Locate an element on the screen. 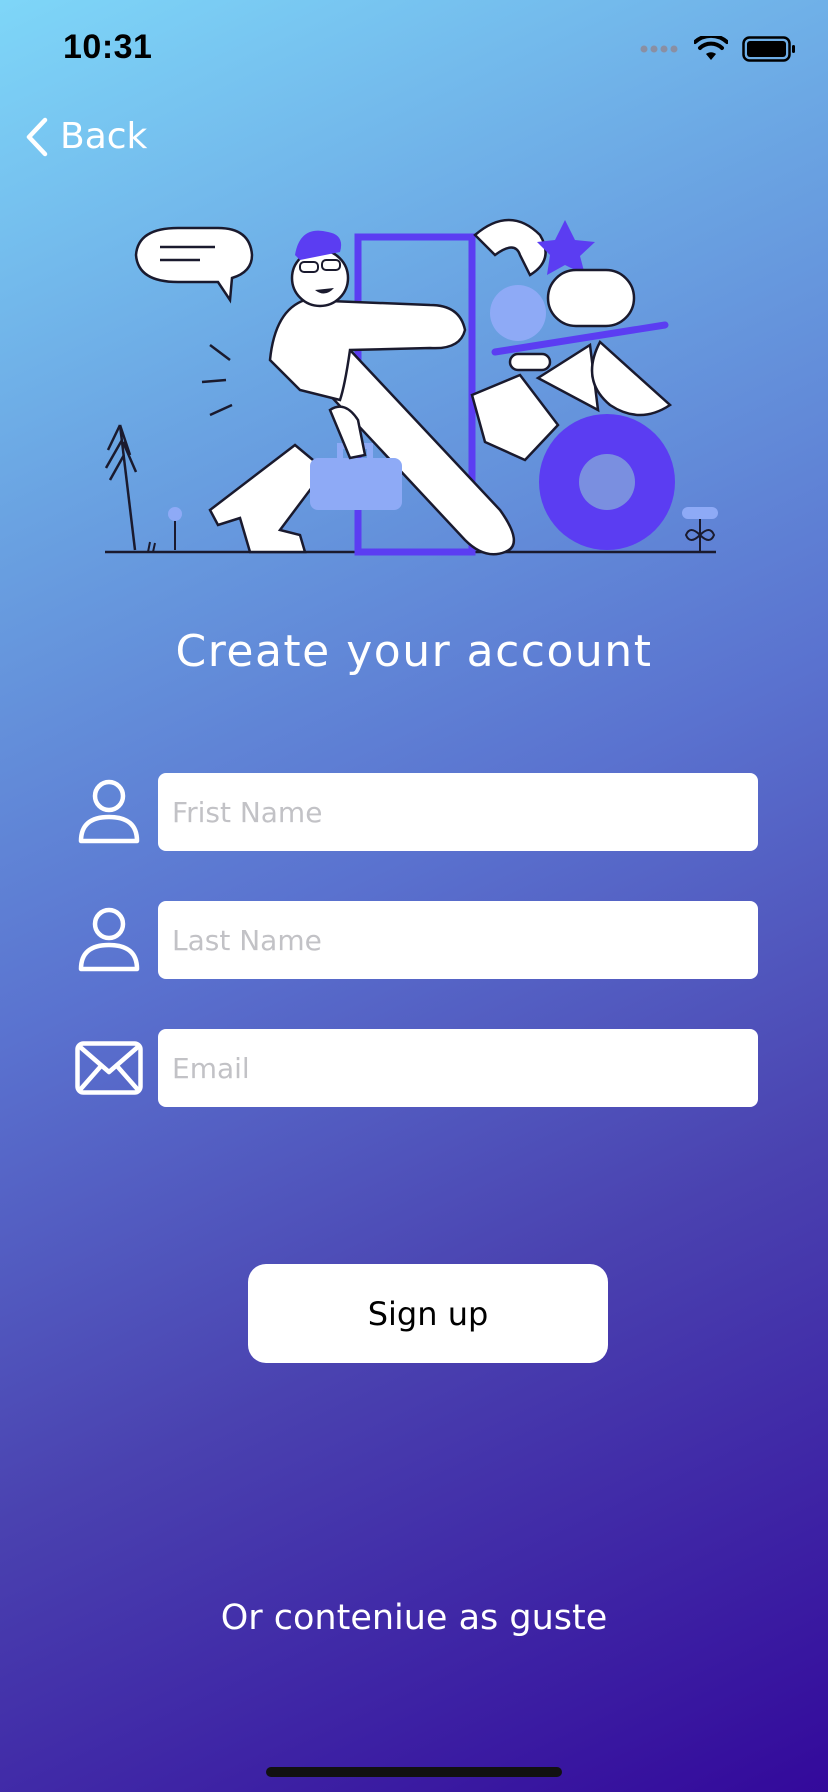 Image resolution: width=828 pixels, height=1792 pixels. last-name-row is located at coordinates (417, 940).